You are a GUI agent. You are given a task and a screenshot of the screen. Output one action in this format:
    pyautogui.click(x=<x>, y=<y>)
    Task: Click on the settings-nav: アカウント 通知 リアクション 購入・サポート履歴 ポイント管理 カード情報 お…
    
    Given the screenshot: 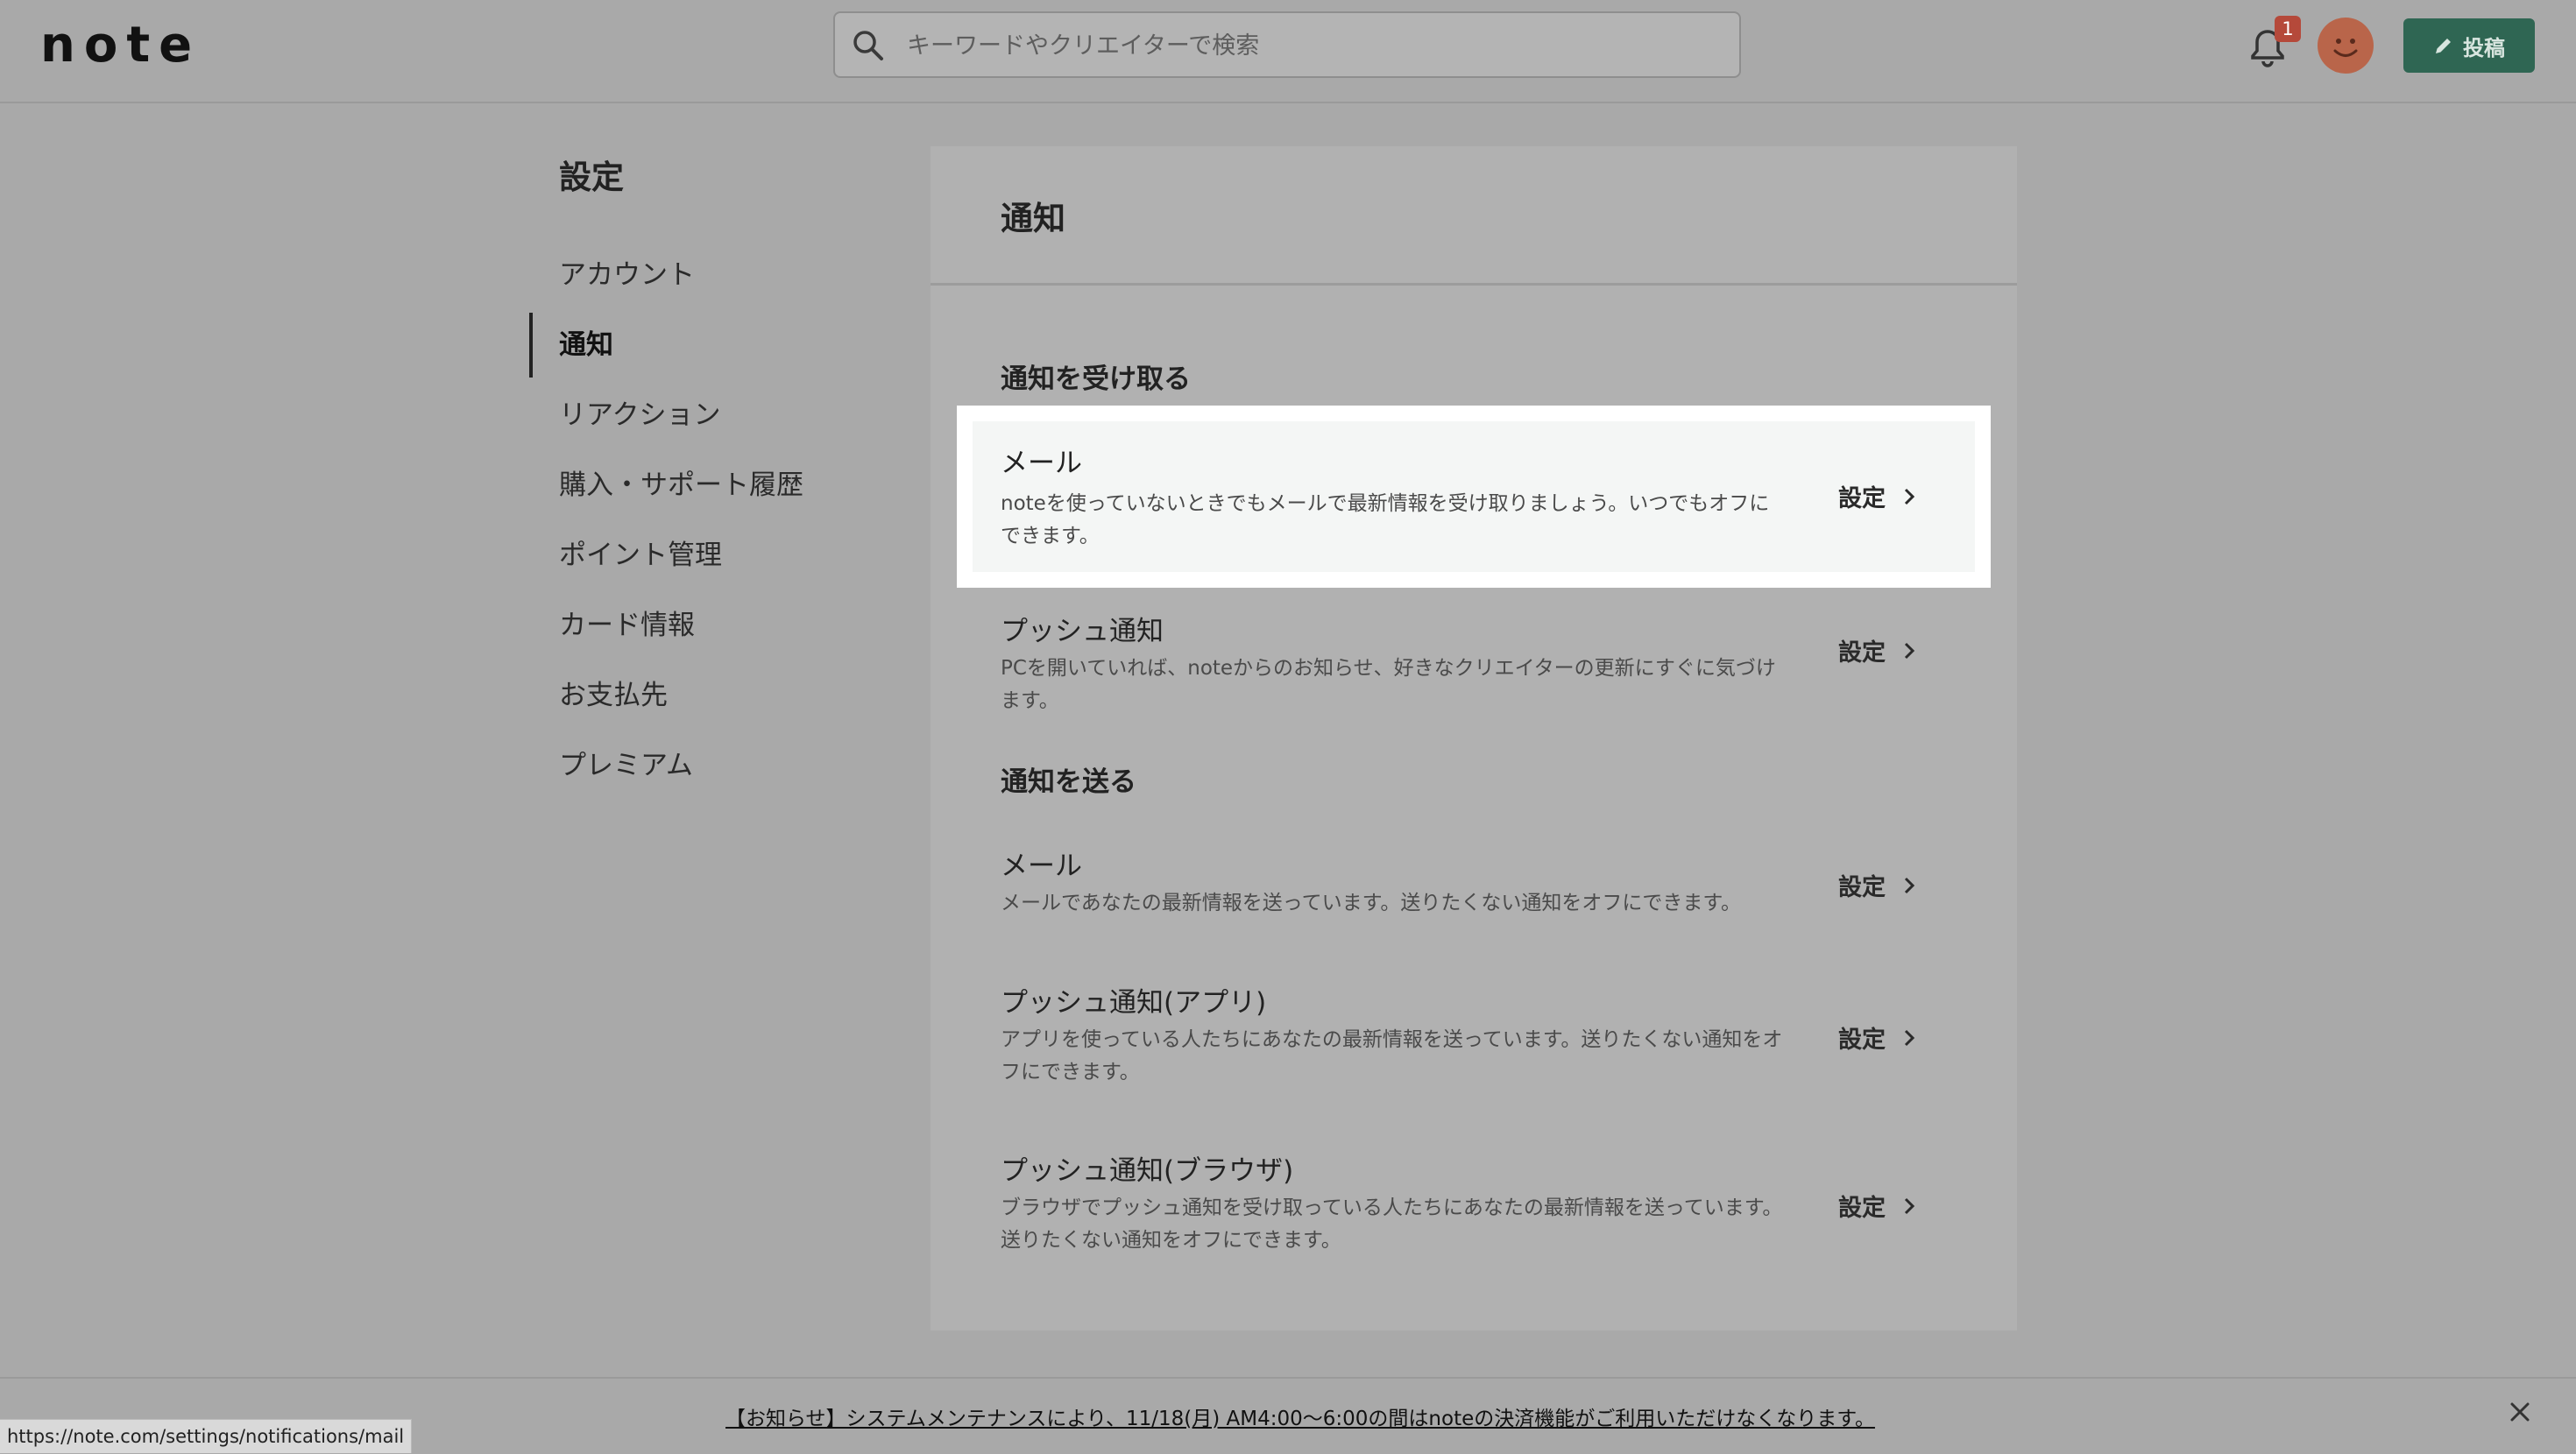 What is the action you would take?
    pyautogui.click(x=695, y=520)
    